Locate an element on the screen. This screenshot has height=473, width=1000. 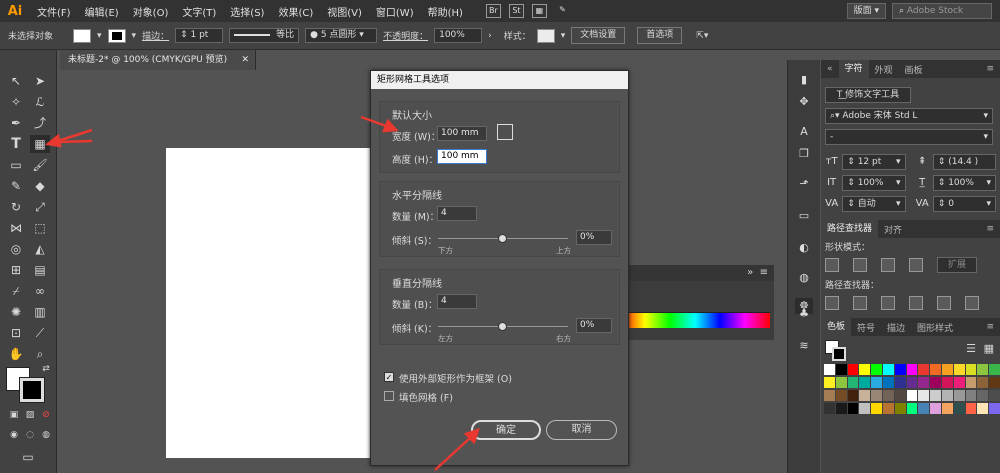
vertical-skew-thumb is located at coordinates (502, 326).